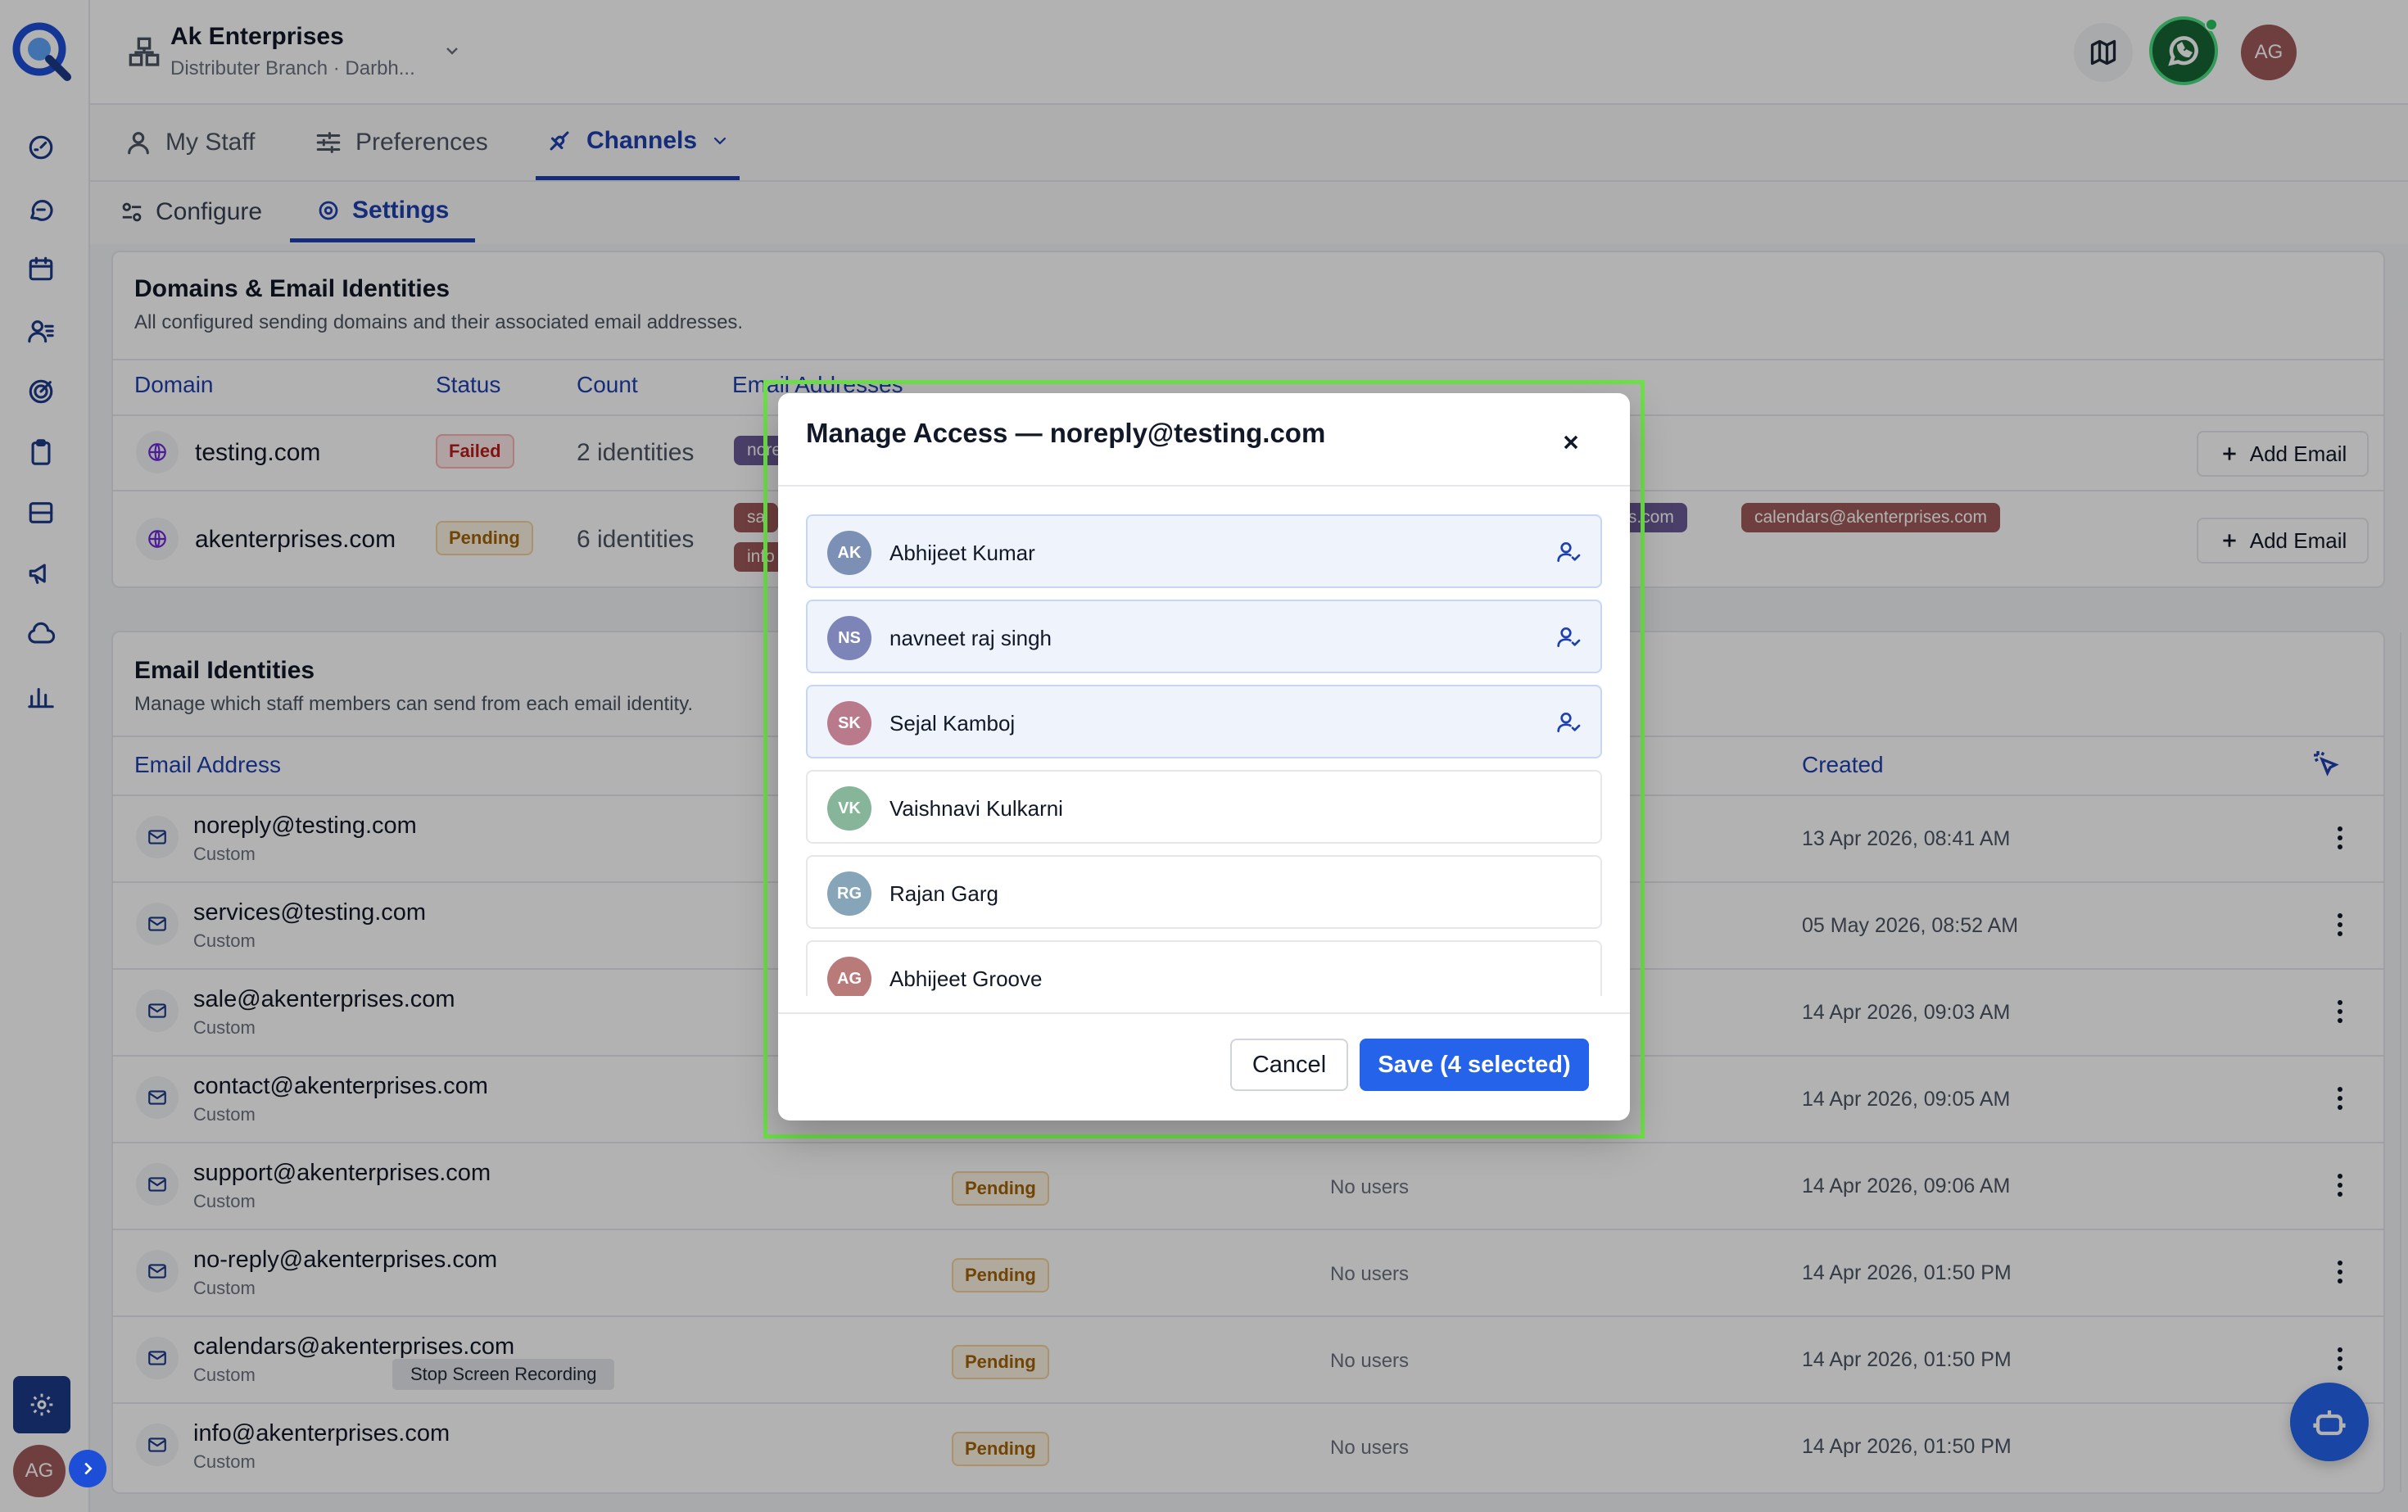 This screenshot has width=2408, height=1512. I want to click on staff-row: NS navneet raj singh, so click(1204, 636).